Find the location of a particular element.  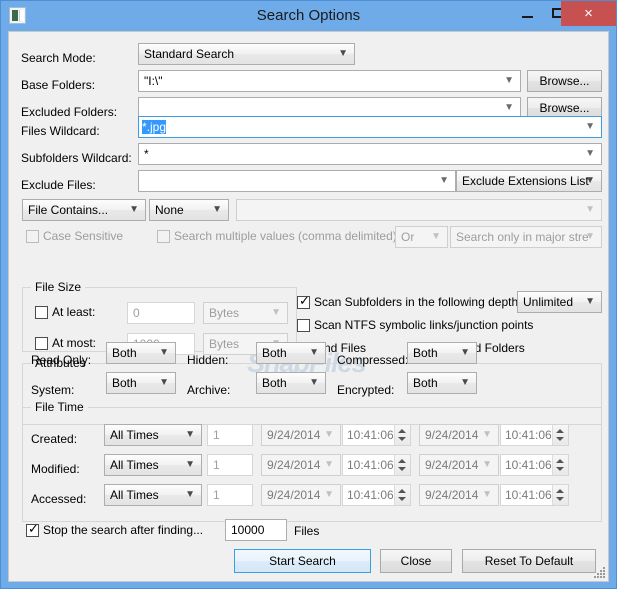

minimize-button is located at coordinates (528, 13).